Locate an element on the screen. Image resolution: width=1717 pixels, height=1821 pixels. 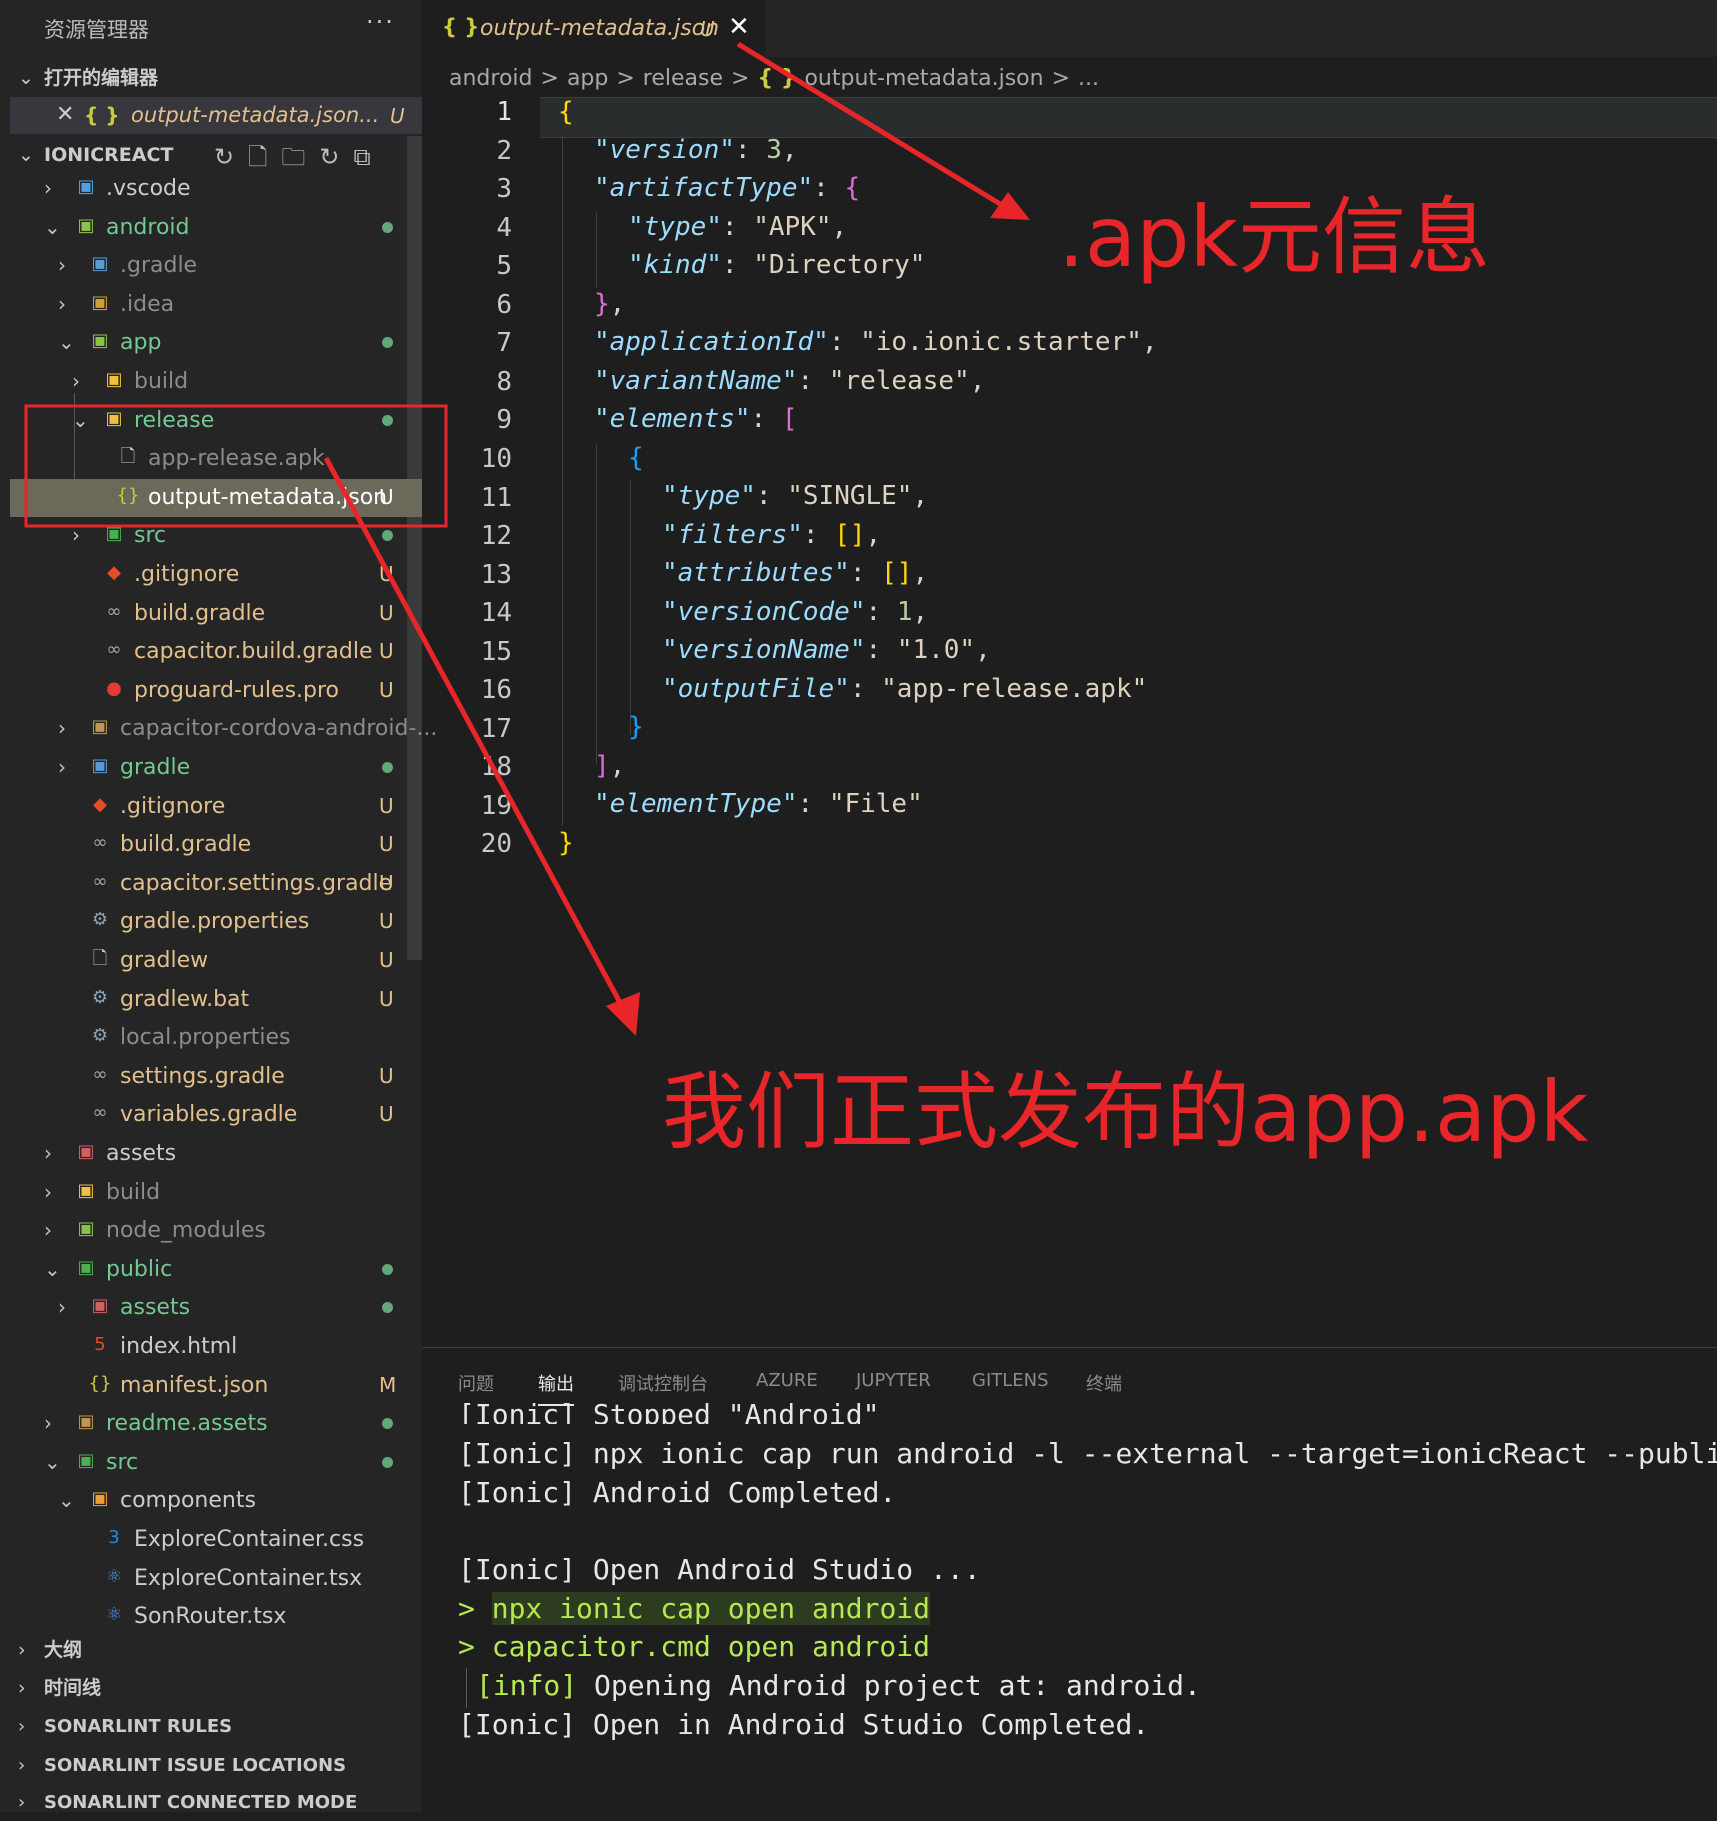
tree-item: {} output-metadata.json U is located at coordinates (216, 497).